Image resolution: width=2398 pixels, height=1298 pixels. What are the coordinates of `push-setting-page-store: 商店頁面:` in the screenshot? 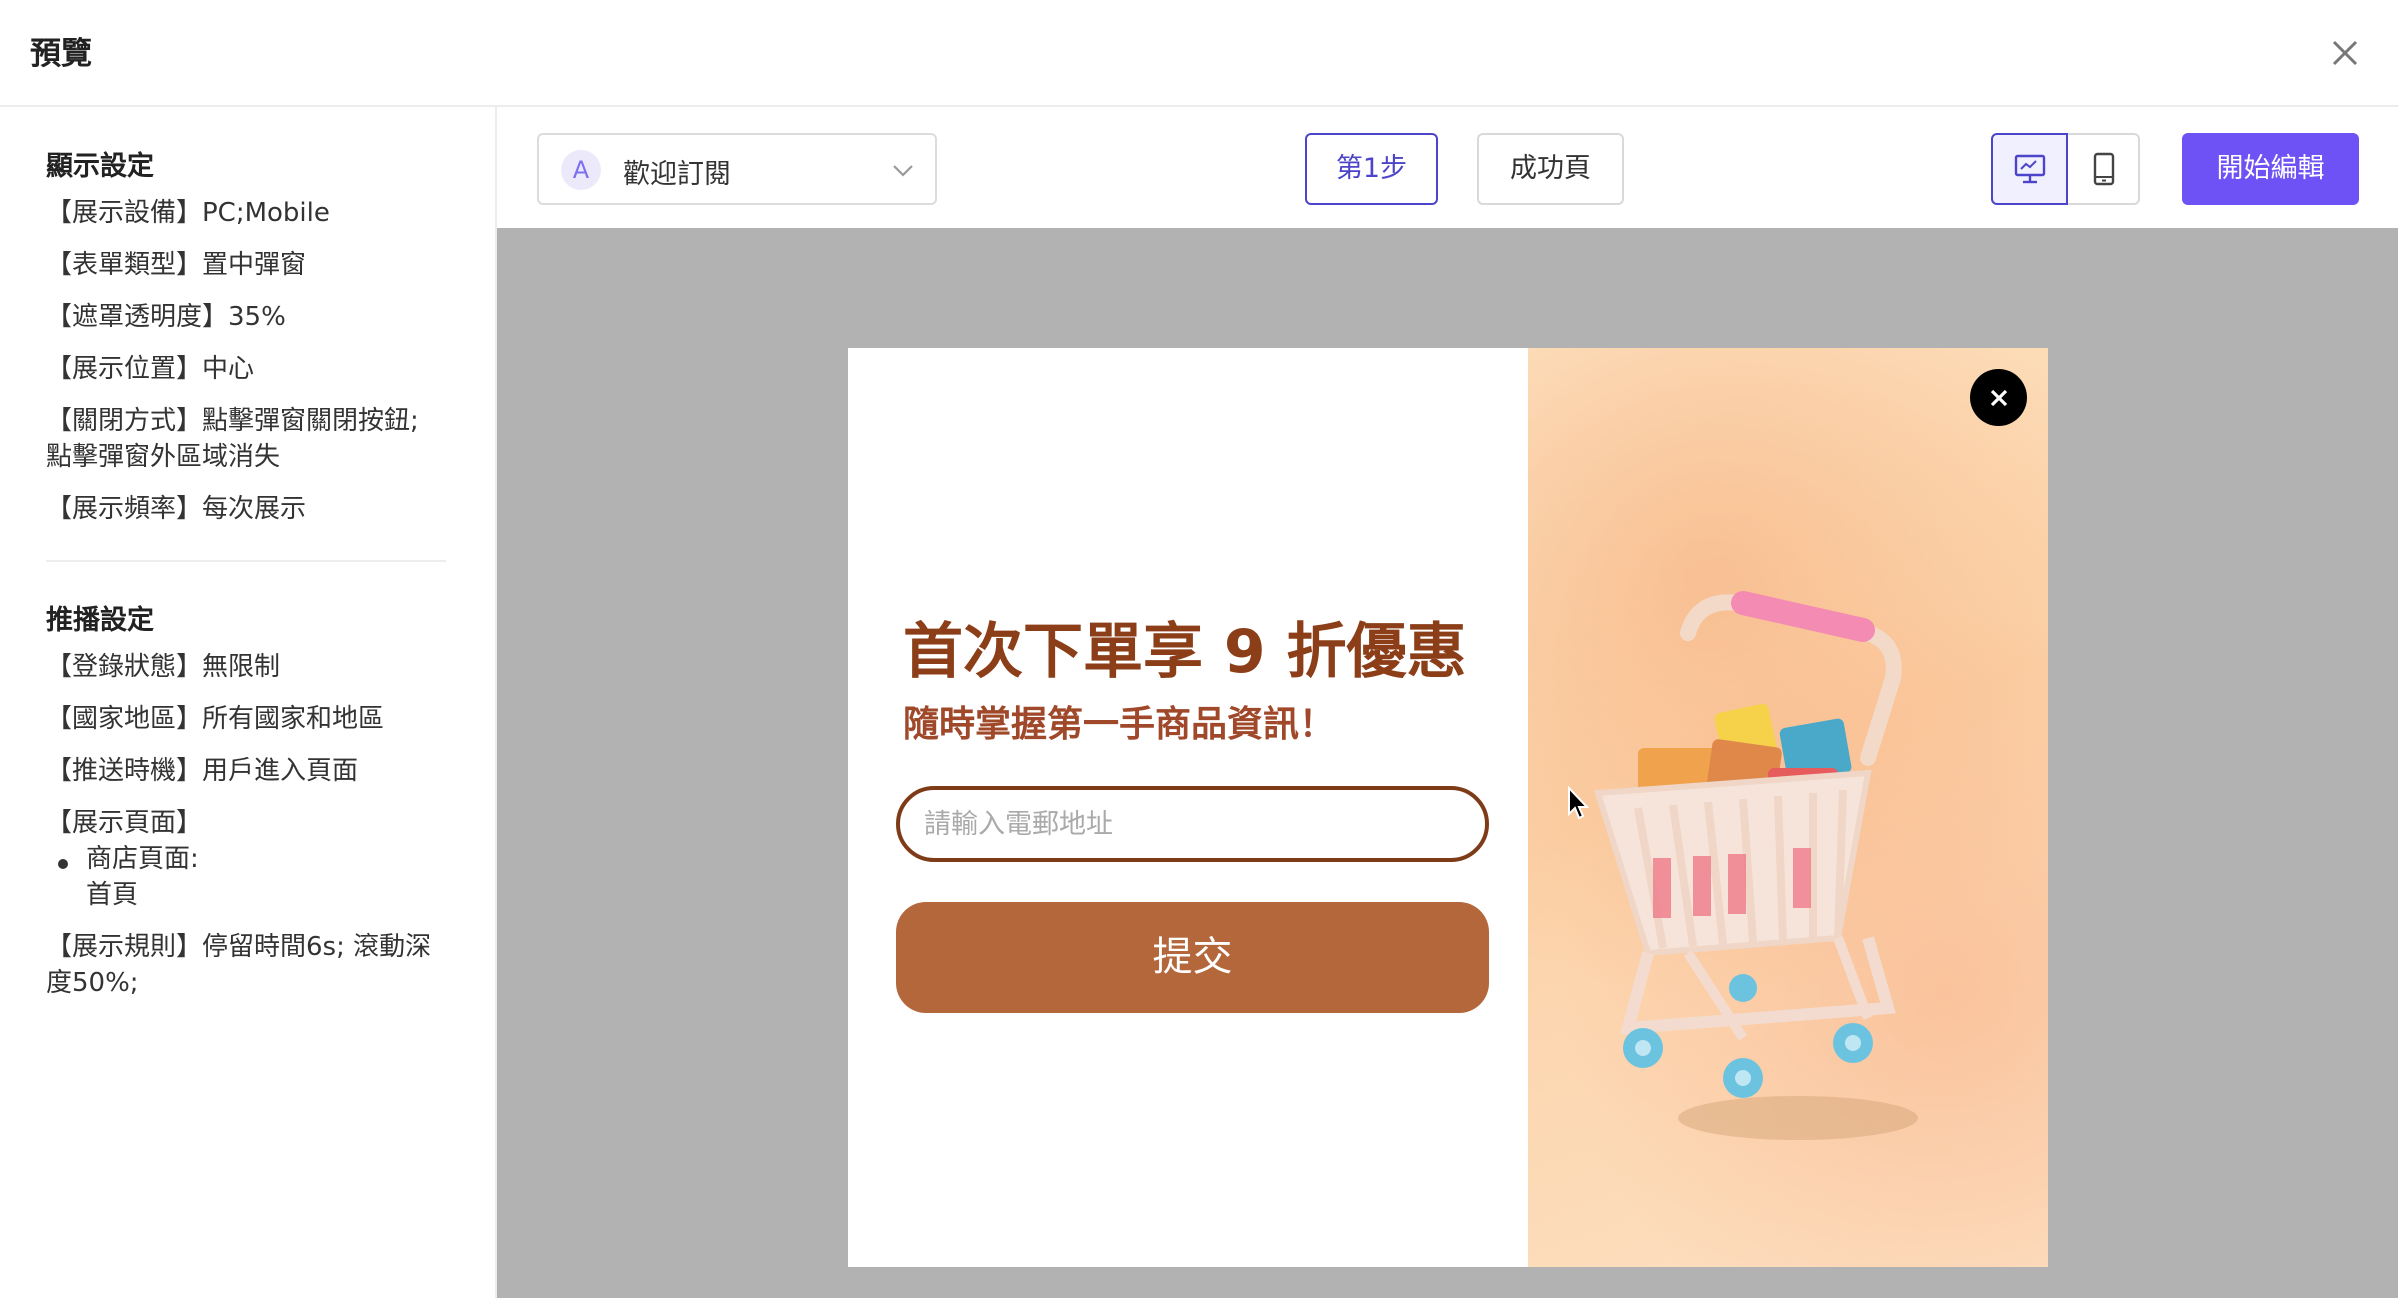 It's located at (142, 859).